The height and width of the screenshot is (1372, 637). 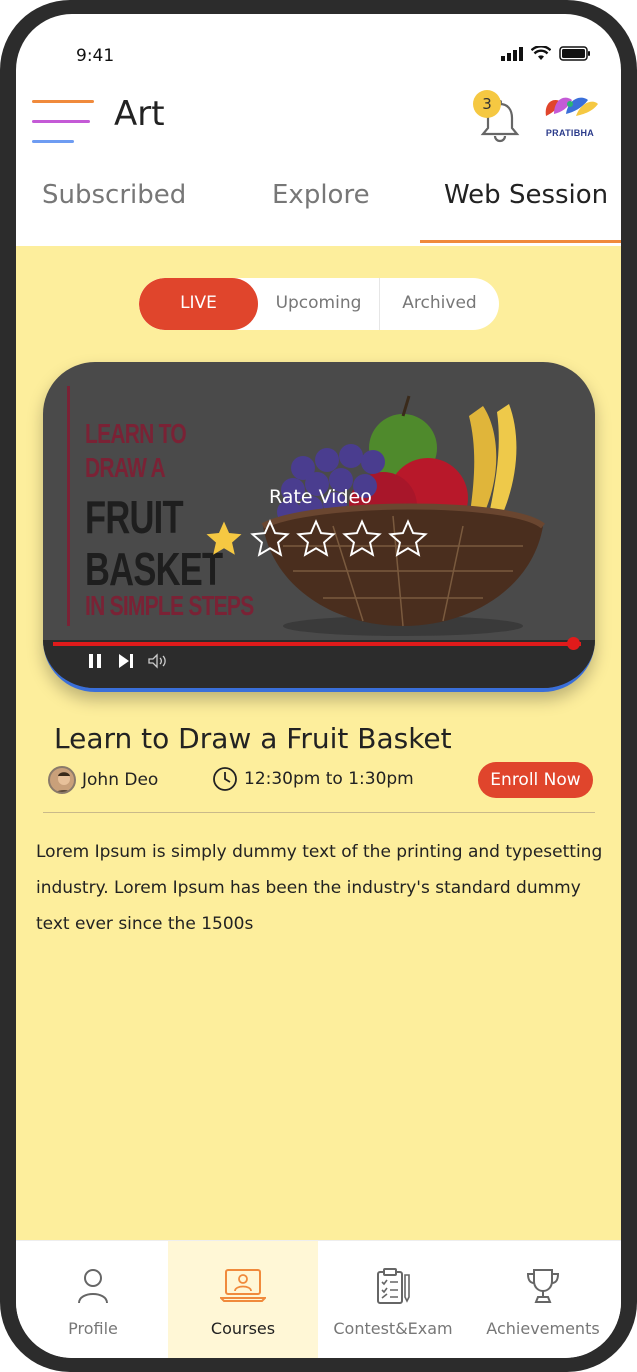 What do you see at coordinates (243, 1328) in the screenshot?
I see `nav-label: Courses` at bounding box center [243, 1328].